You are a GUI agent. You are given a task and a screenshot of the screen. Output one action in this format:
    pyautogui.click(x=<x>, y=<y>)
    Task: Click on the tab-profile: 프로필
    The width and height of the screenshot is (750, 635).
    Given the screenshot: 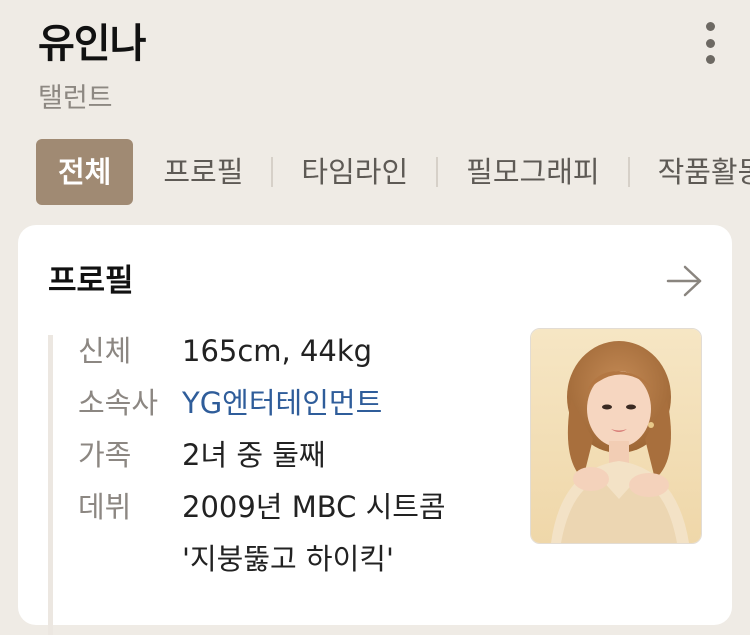 What is the action you would take?
    pyautogui.click(x=203, y=172)
    